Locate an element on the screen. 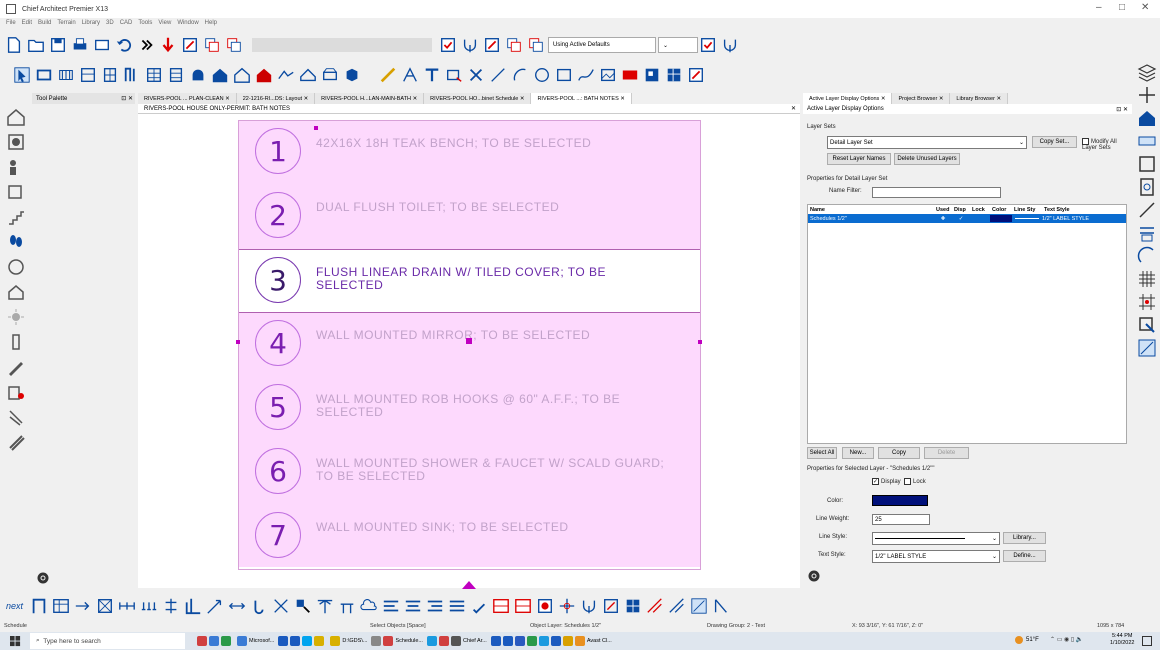 This screenshot has height=650, width=1160. col-color: Color is located at coordinates (1003, 210).